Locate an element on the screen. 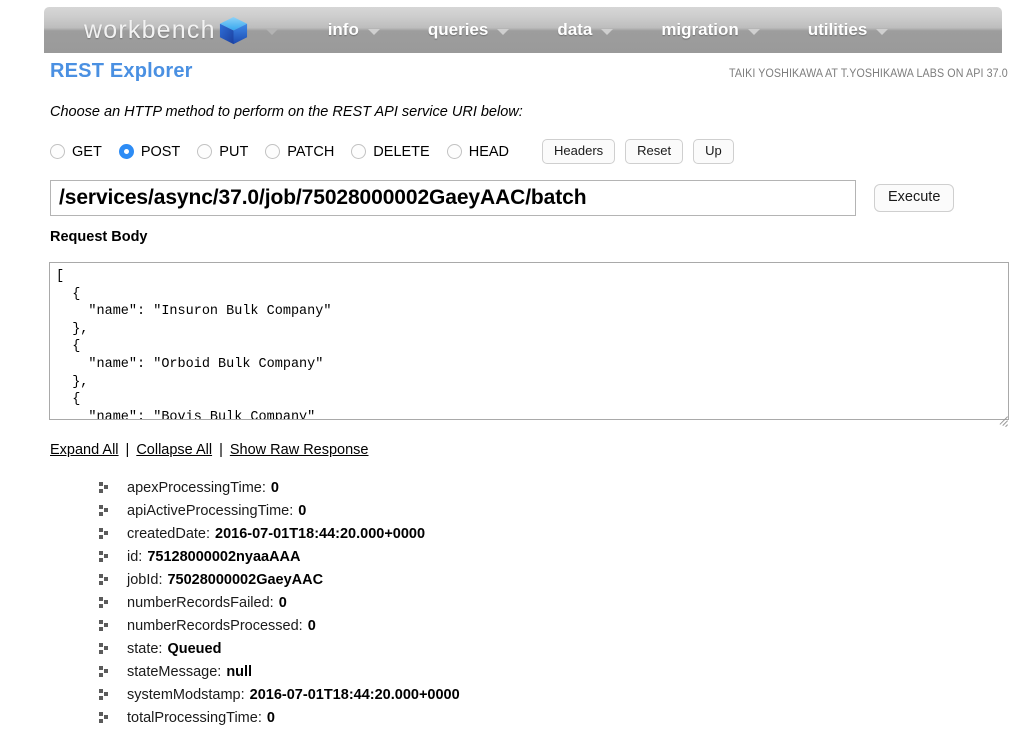  tree-row: numberRecordsProcessed: 0 is located at coordinates (549, 625).